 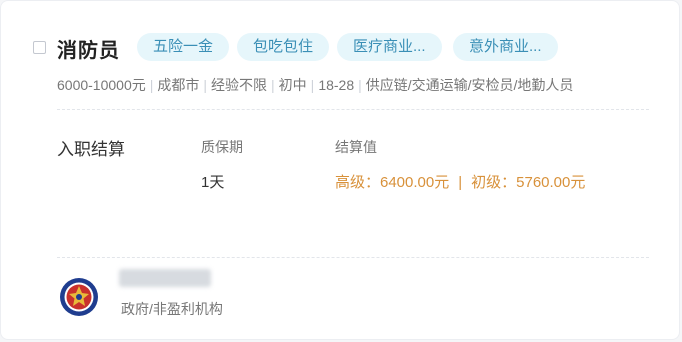 What do you see at coordinates (283, 47) in the screenshot?
I see `tag-food-lodging: 包吃包住` at bounding box center [283, 47].